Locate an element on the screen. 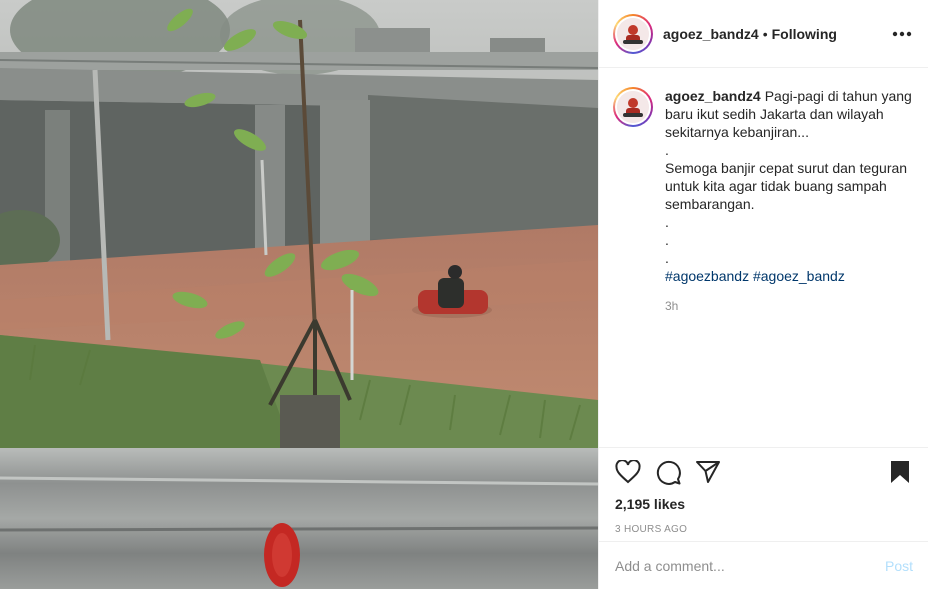 This screenshot has width=928, height=589. bookmark-icon is located at coordinates (900, 472).